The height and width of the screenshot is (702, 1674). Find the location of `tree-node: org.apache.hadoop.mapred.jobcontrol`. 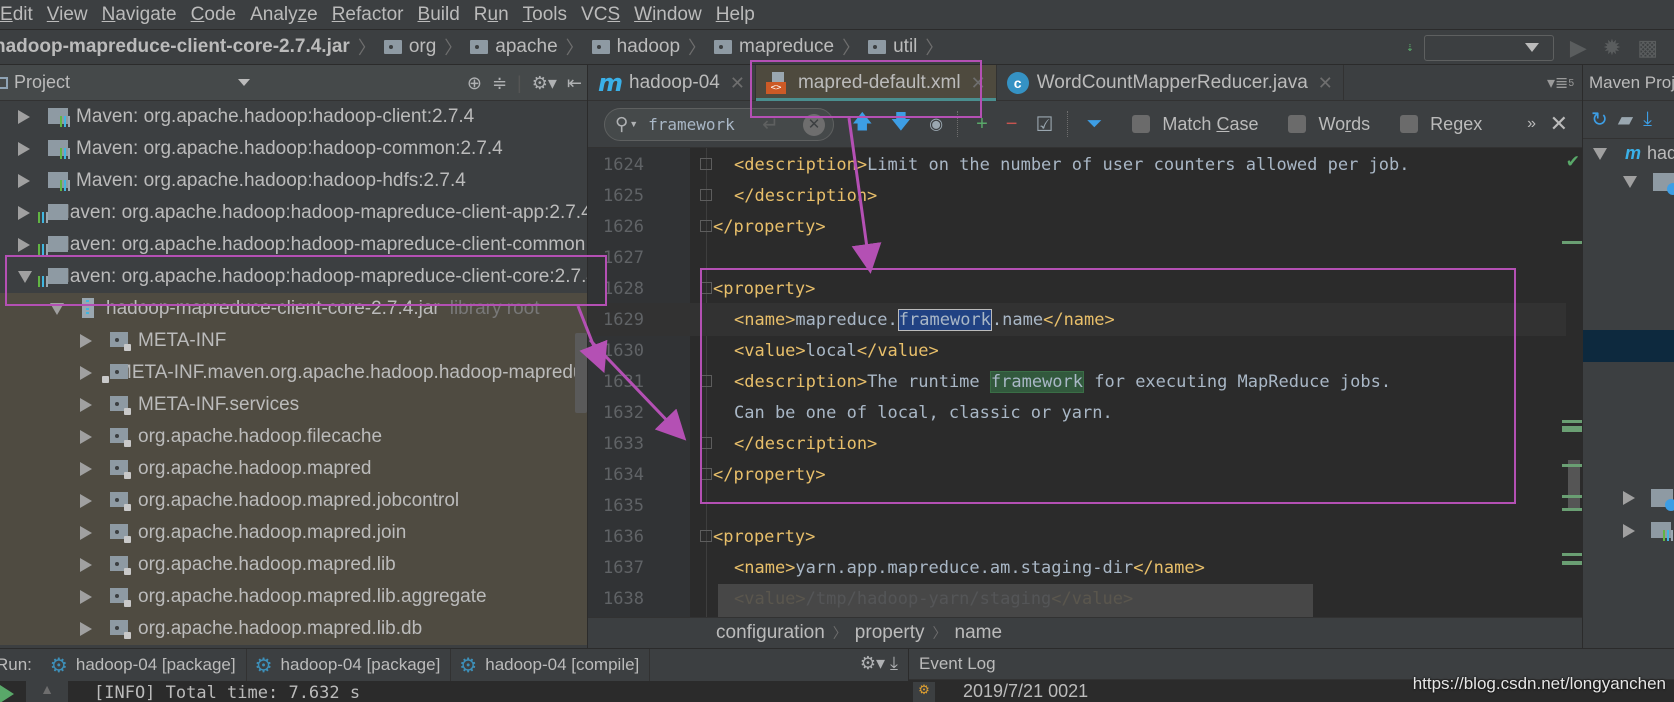

tree-node: org.apache.hadoop.mapred.jobcontrol is located at coordinates (293, 501).